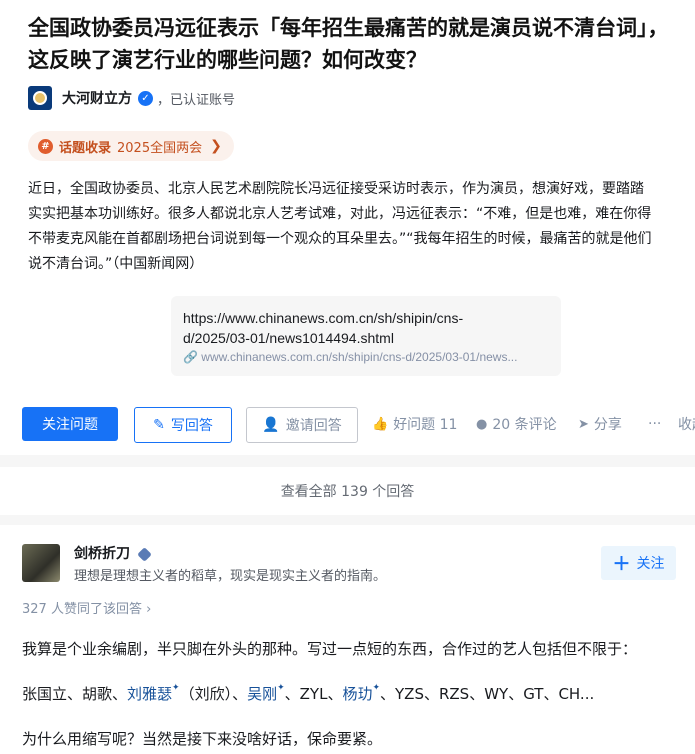  What do you see at coordinates (70, 424) in the screenshot?
I see `follow-question-button: 关注问题` at bounding box center [70, 424].